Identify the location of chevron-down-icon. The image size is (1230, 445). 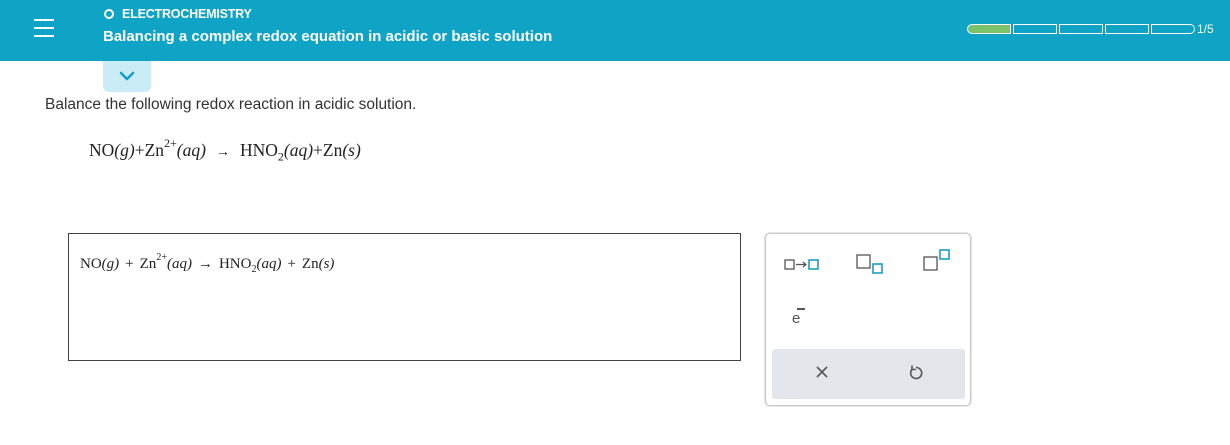
(127, 76).